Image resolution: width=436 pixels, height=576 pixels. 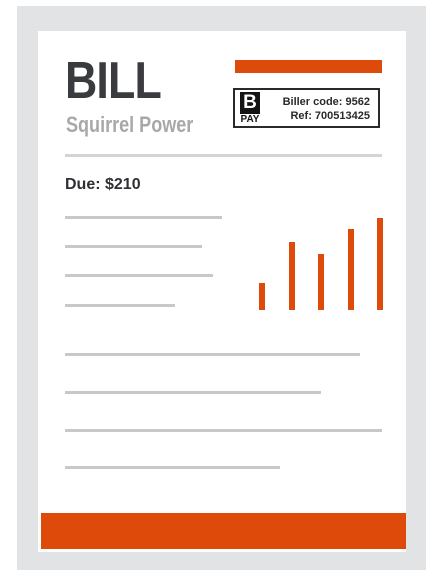 I want to click on bpay-logo-icon: B PAY, so click(x=250, y=109).